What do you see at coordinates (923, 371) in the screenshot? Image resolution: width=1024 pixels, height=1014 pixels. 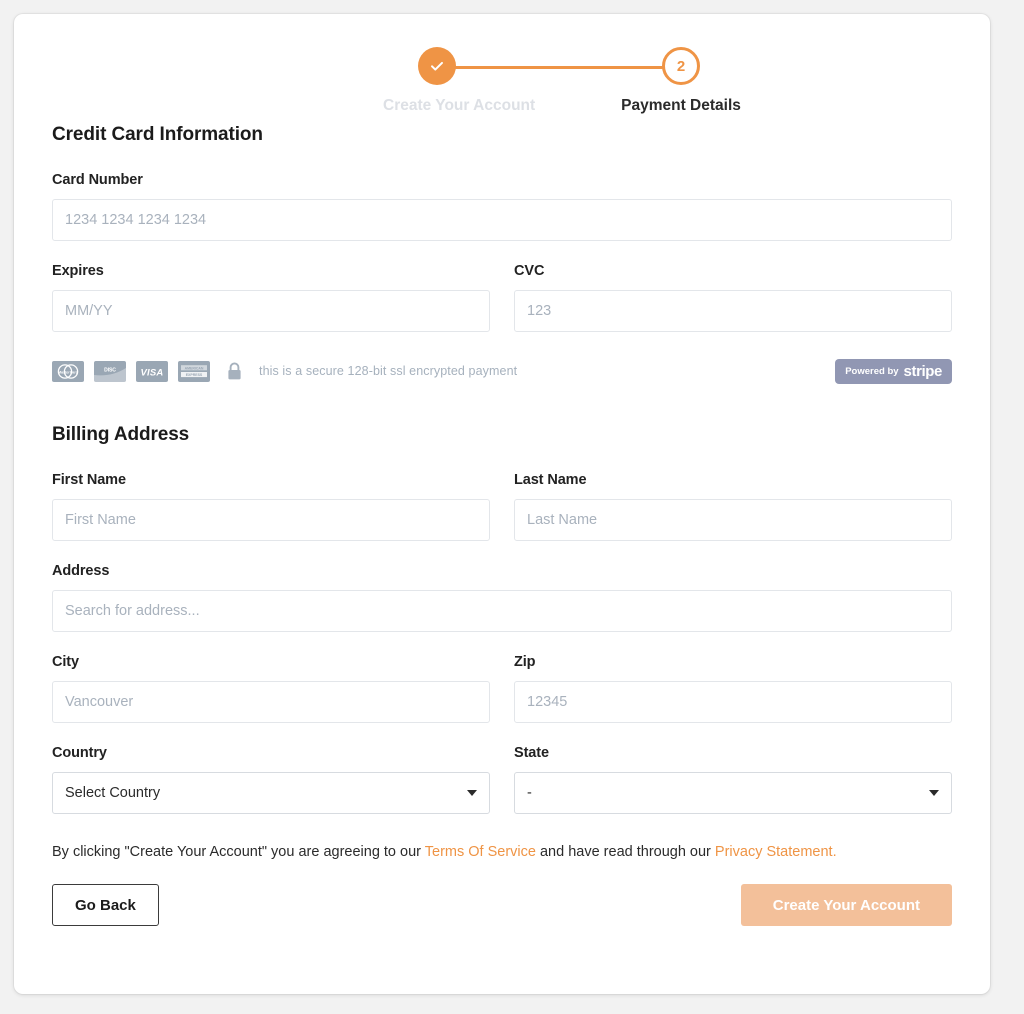 I see `stripe-wordmark: stripe` at bounding box center [923, 371].